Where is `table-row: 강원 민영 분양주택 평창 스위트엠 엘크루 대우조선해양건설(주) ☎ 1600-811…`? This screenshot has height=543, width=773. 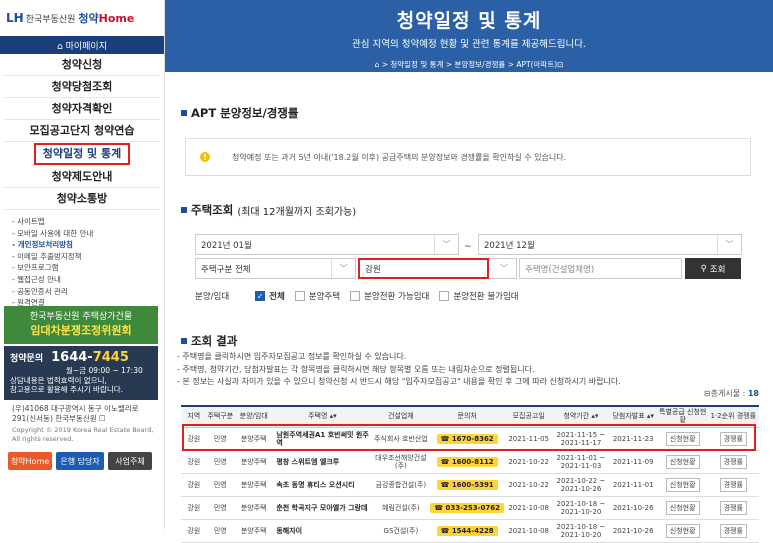
table-row: 강원 민영 분양주택 평창 스위트엠 엘크루 대우조선해양건설(주) ☎ 1600-811… is located at coordinates (470, 462).